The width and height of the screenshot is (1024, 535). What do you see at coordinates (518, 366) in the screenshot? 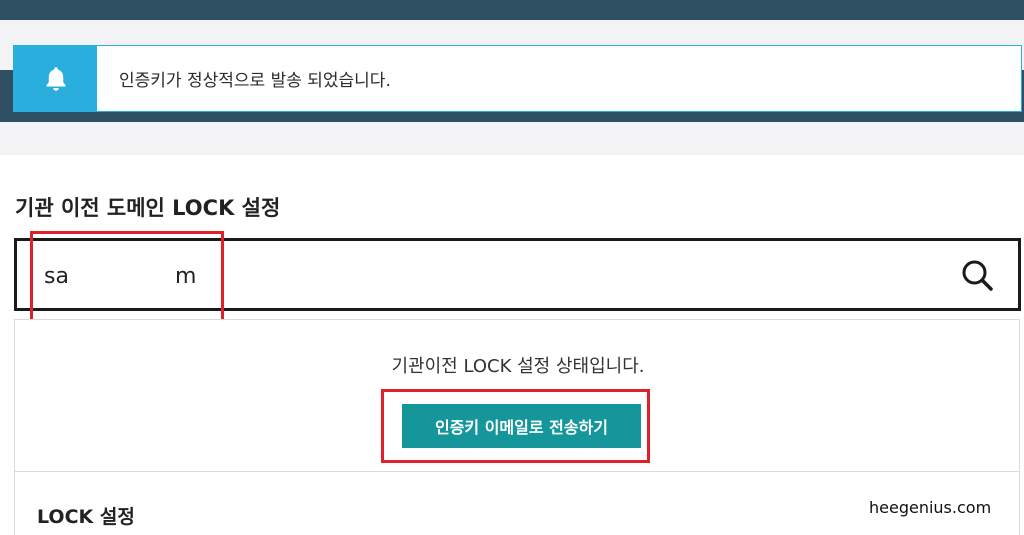
I see `lock-status-message: 기관이전 LOCK 설정 상태입니다.` at bounding box center [518, 366].